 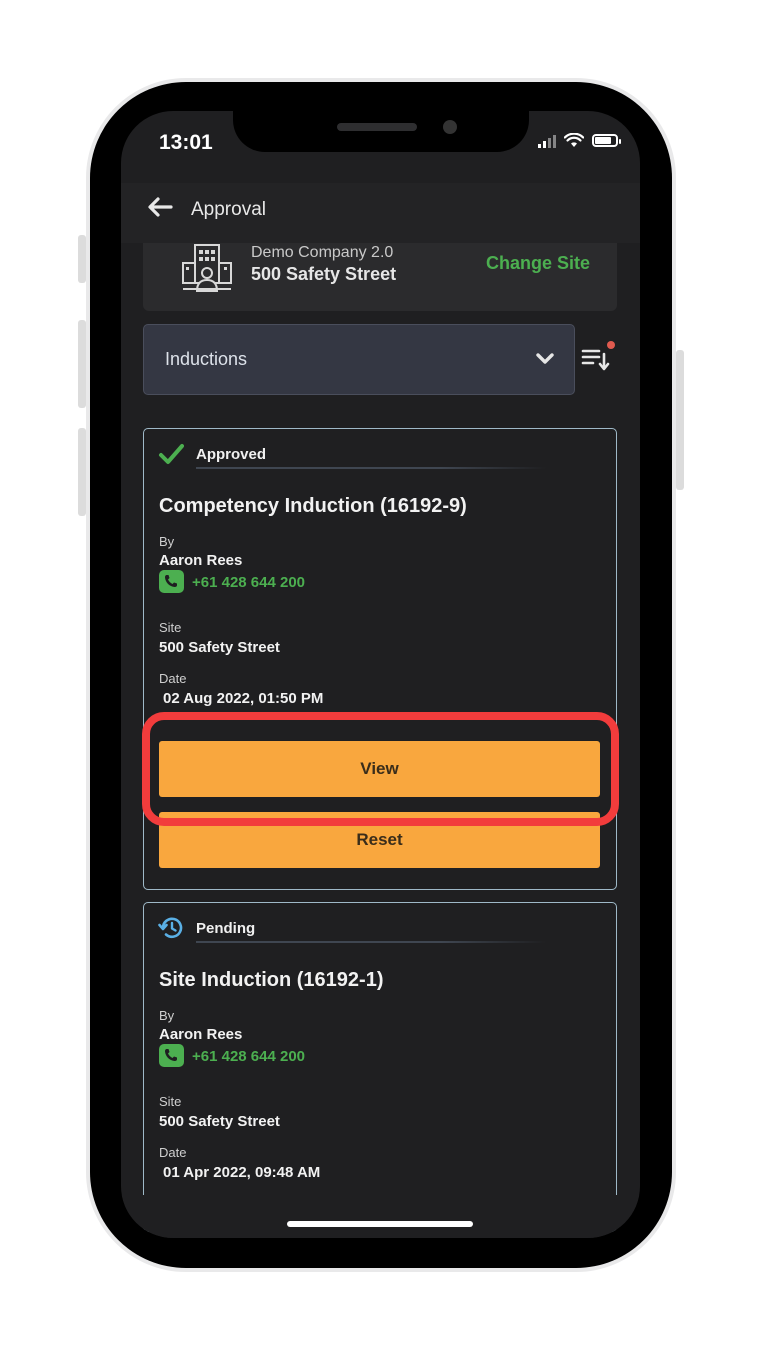 What do you see at coordinates (545, 358) in the screenshot?
I see `chevron-down-icon` at bounding box center [545, 358].